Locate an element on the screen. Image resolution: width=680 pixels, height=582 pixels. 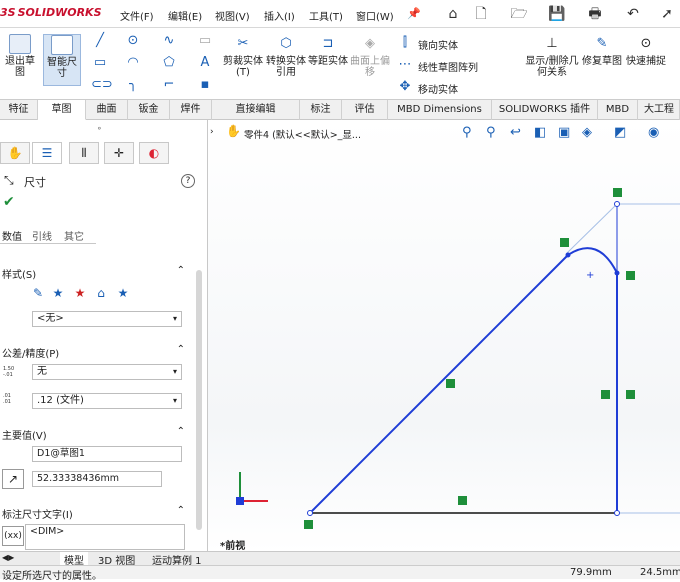
style-collapse-icon: ⌃ is located at coordinates (181, 270).